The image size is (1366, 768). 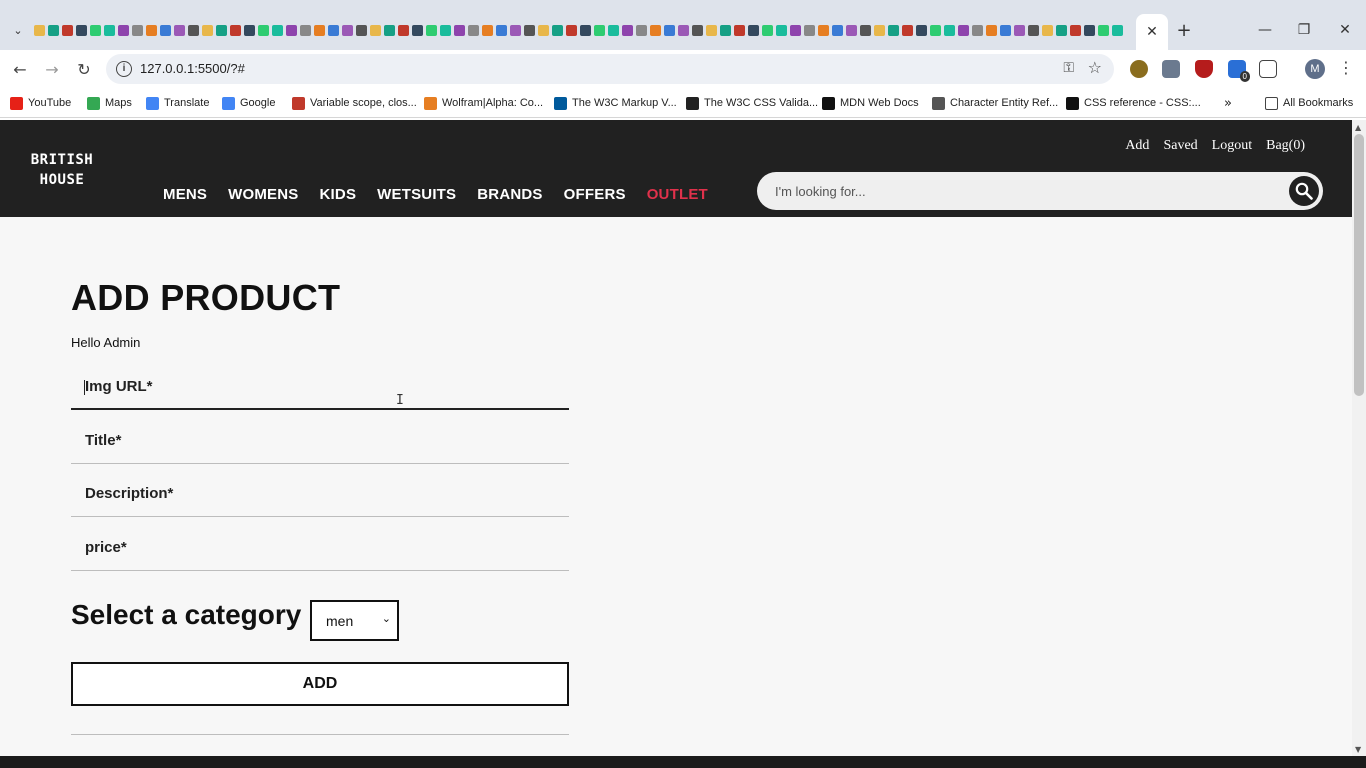 I want to click on img-url-input, so click(x=320, y=386).